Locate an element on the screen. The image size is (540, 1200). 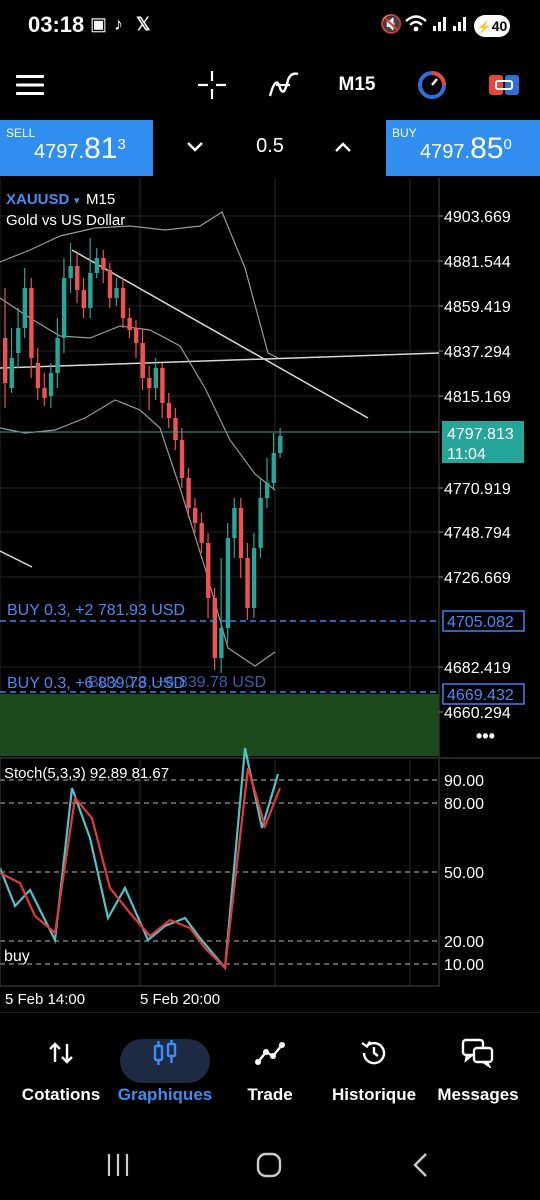
buy-annotation: buy is located at coordinates (17, 956).